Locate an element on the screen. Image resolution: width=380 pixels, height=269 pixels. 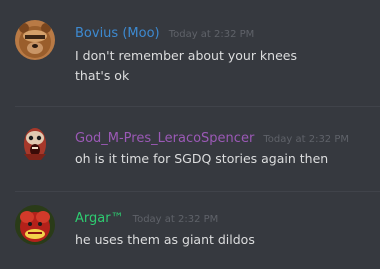
author-name: Bovius (Moo) is located at coordinates (117, 33).